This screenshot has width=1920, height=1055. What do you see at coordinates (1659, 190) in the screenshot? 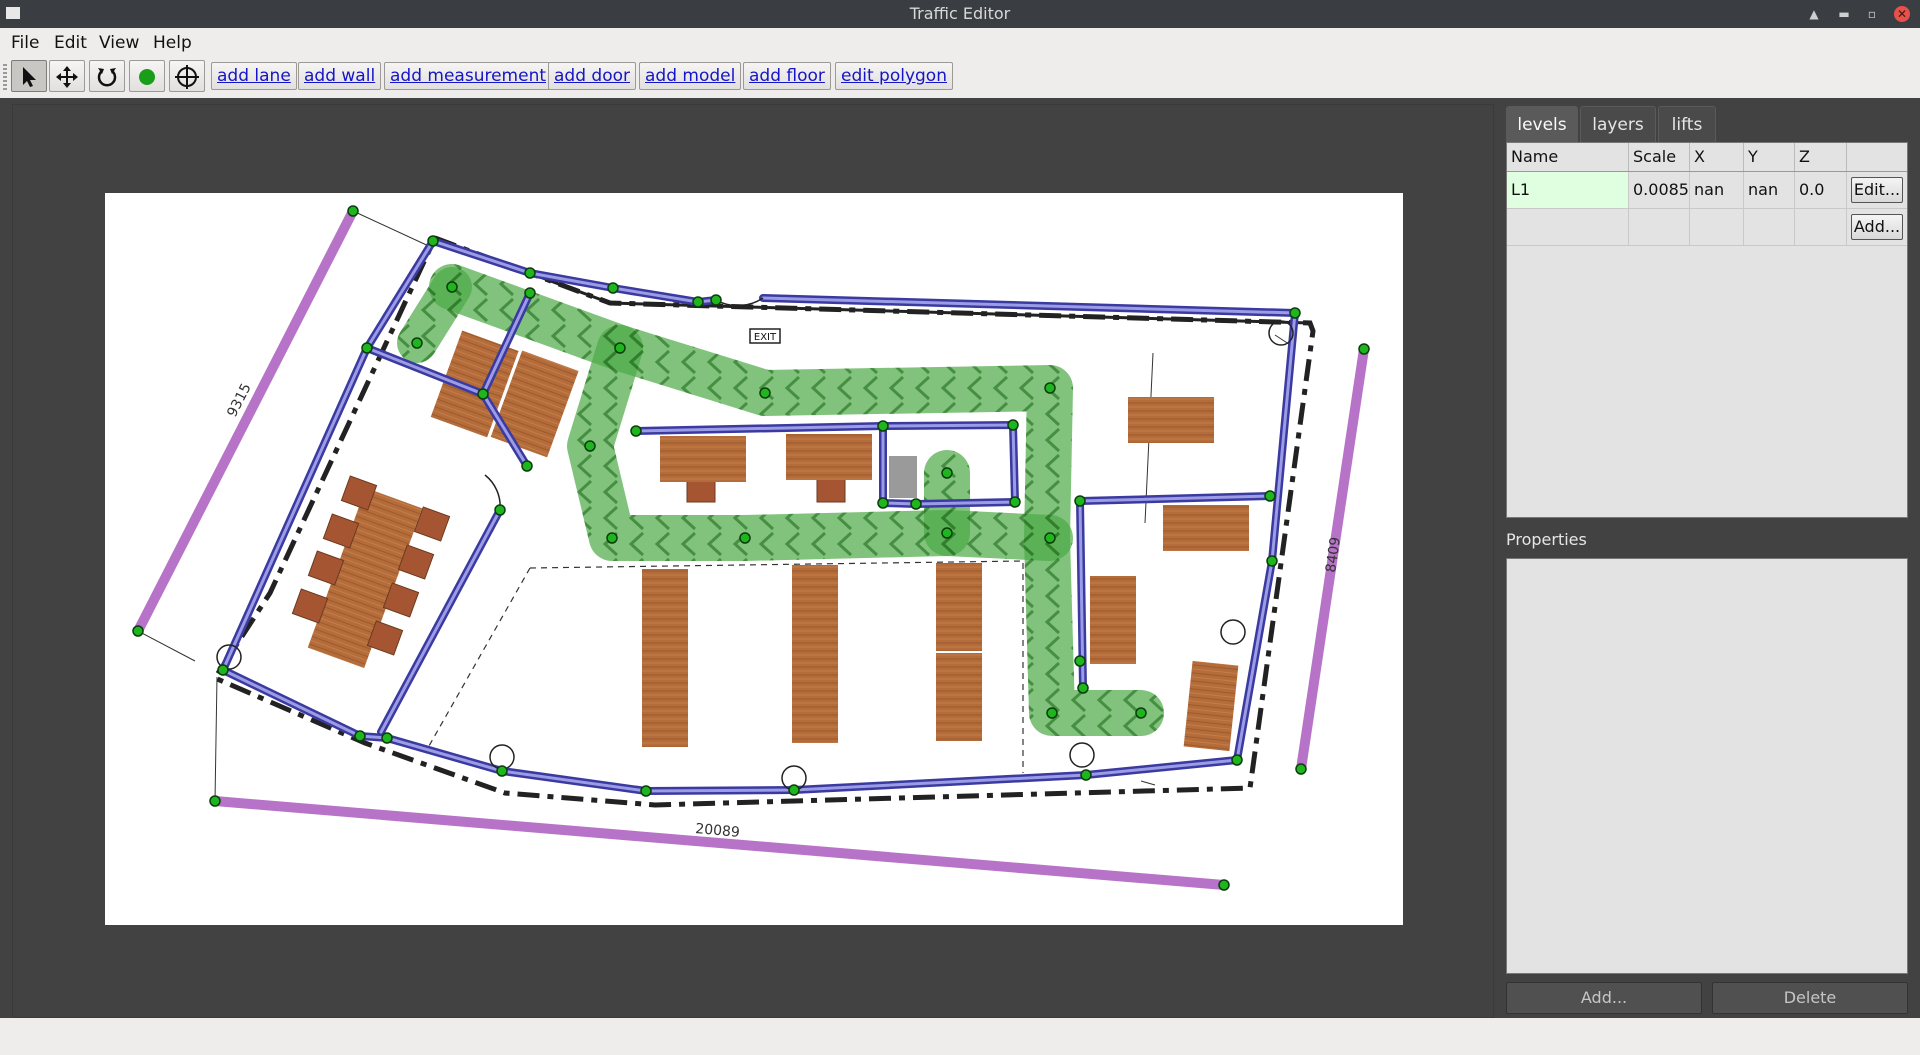
I see `level-scale-cell: 0.0085` at bounding box center [1659, 190].